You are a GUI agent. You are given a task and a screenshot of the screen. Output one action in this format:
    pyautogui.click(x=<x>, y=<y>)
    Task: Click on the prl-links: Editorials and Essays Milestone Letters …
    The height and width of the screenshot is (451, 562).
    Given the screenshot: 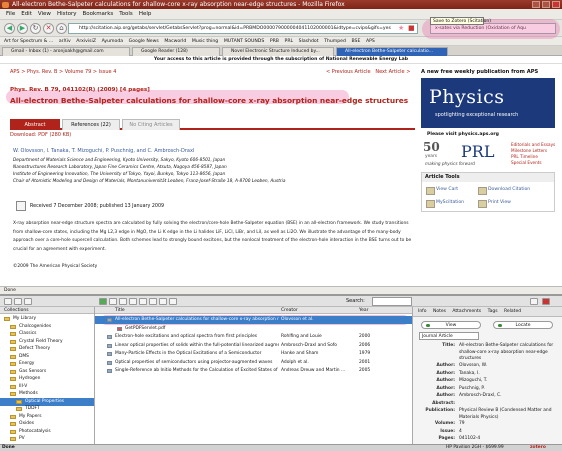 What is the action you would take?
    pyautogui.click(x=533, y=154)
    